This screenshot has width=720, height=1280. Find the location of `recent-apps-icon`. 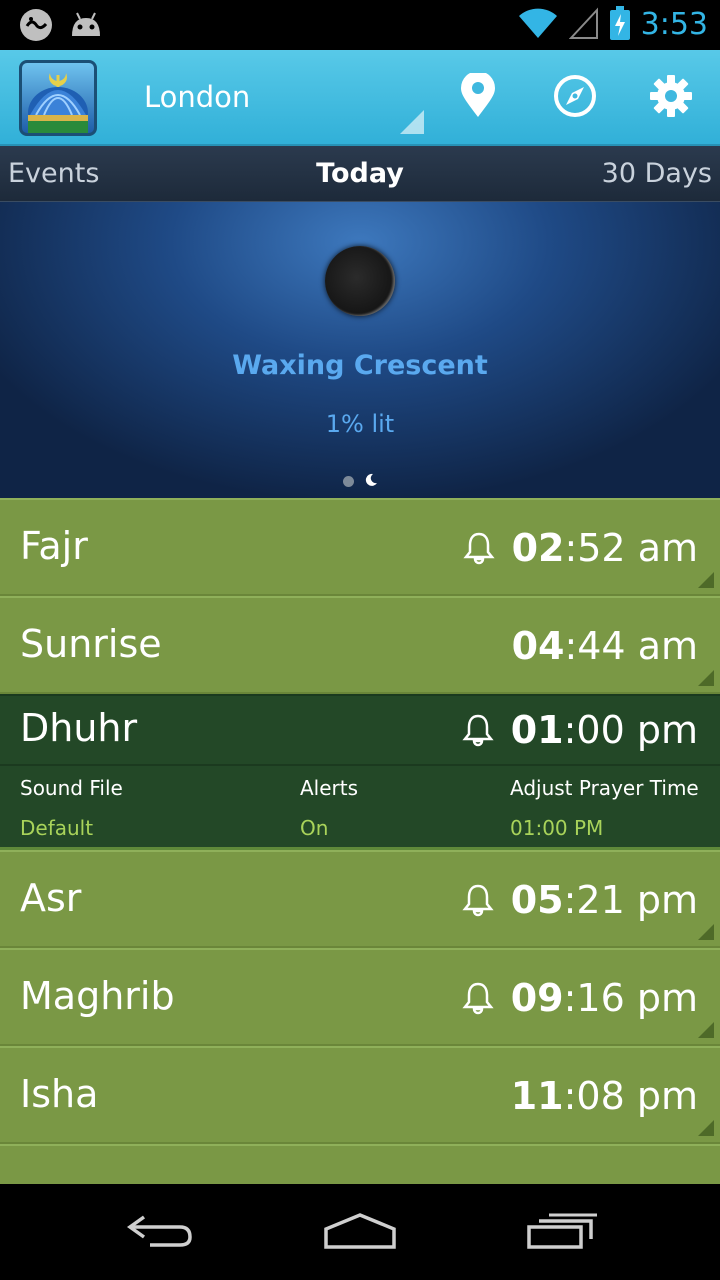

recent-apps-icon is located at coordinates (562, 1233).